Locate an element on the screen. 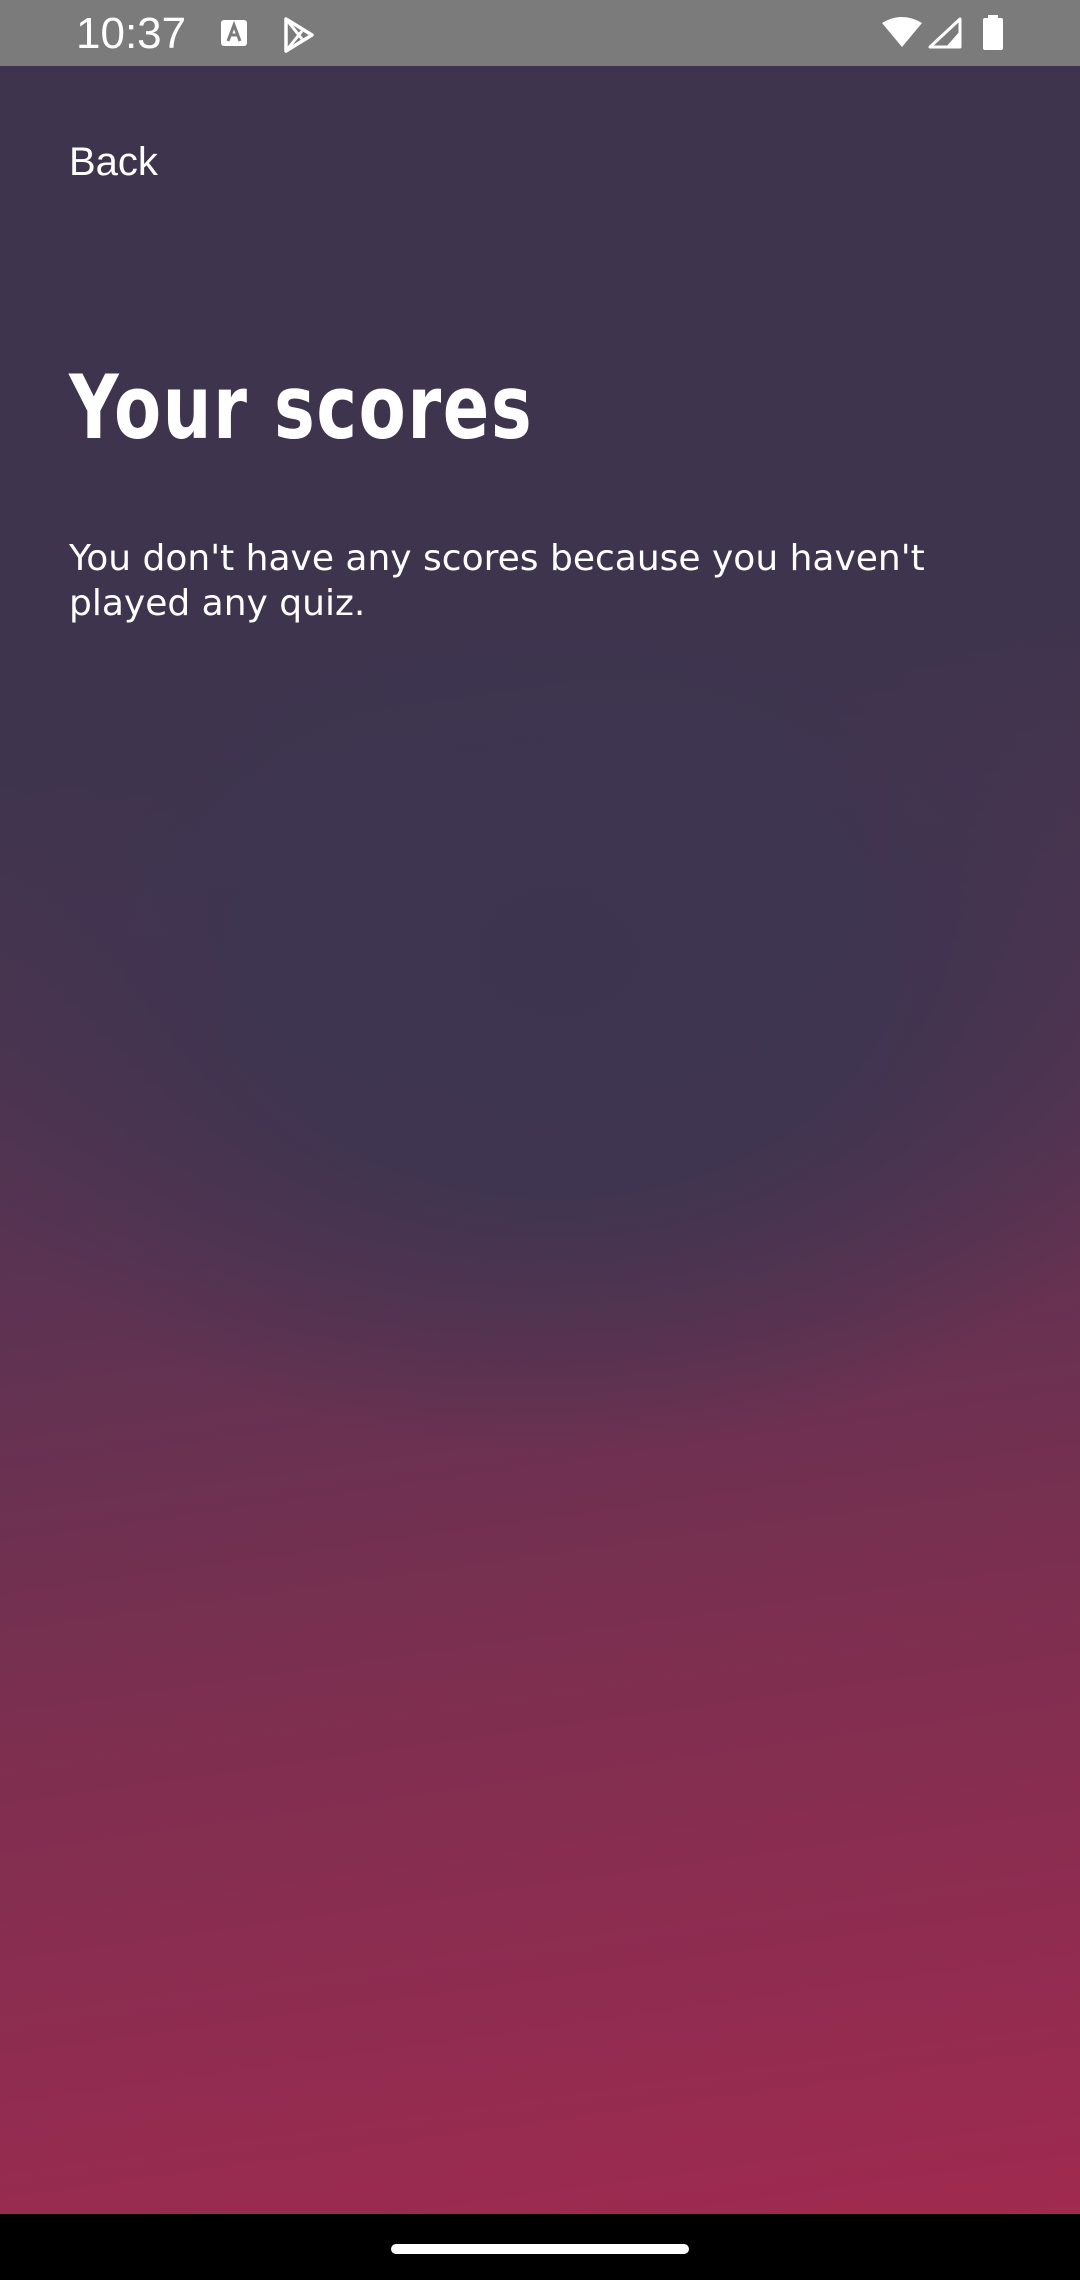 The width and height of the screenshot is (1080, 2280). a-text-icon is located at coordinates (234, 33).